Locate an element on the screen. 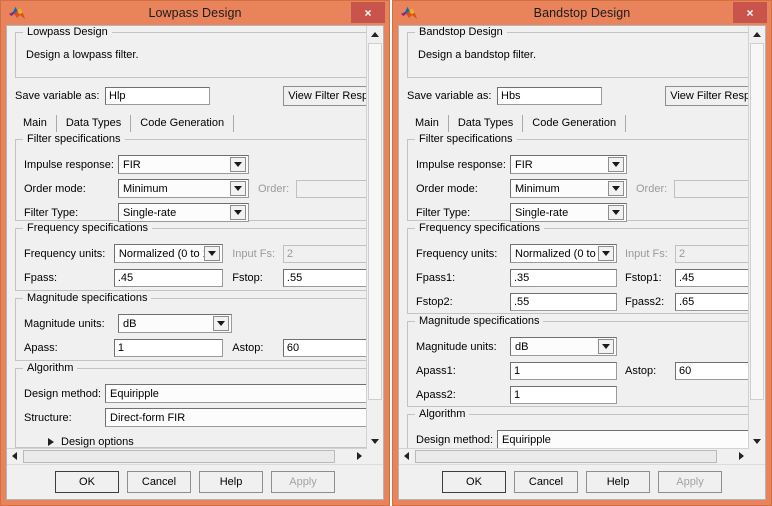  structure-select: Direct-form FIR is located at coordinates (244, 417).